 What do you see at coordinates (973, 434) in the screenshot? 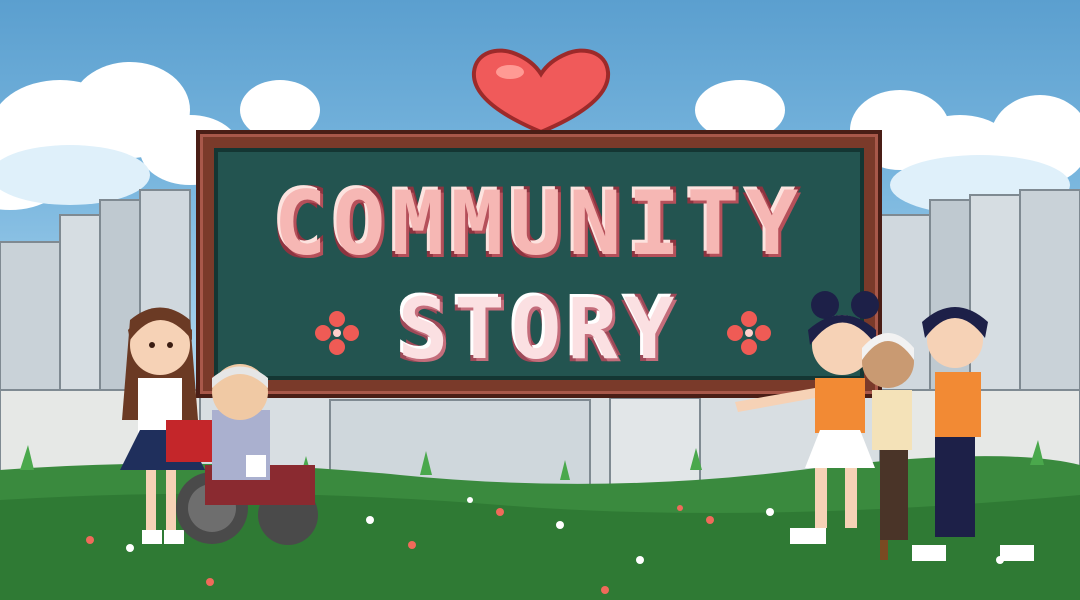
I see `character-boy` at bounding box center [973, 434].